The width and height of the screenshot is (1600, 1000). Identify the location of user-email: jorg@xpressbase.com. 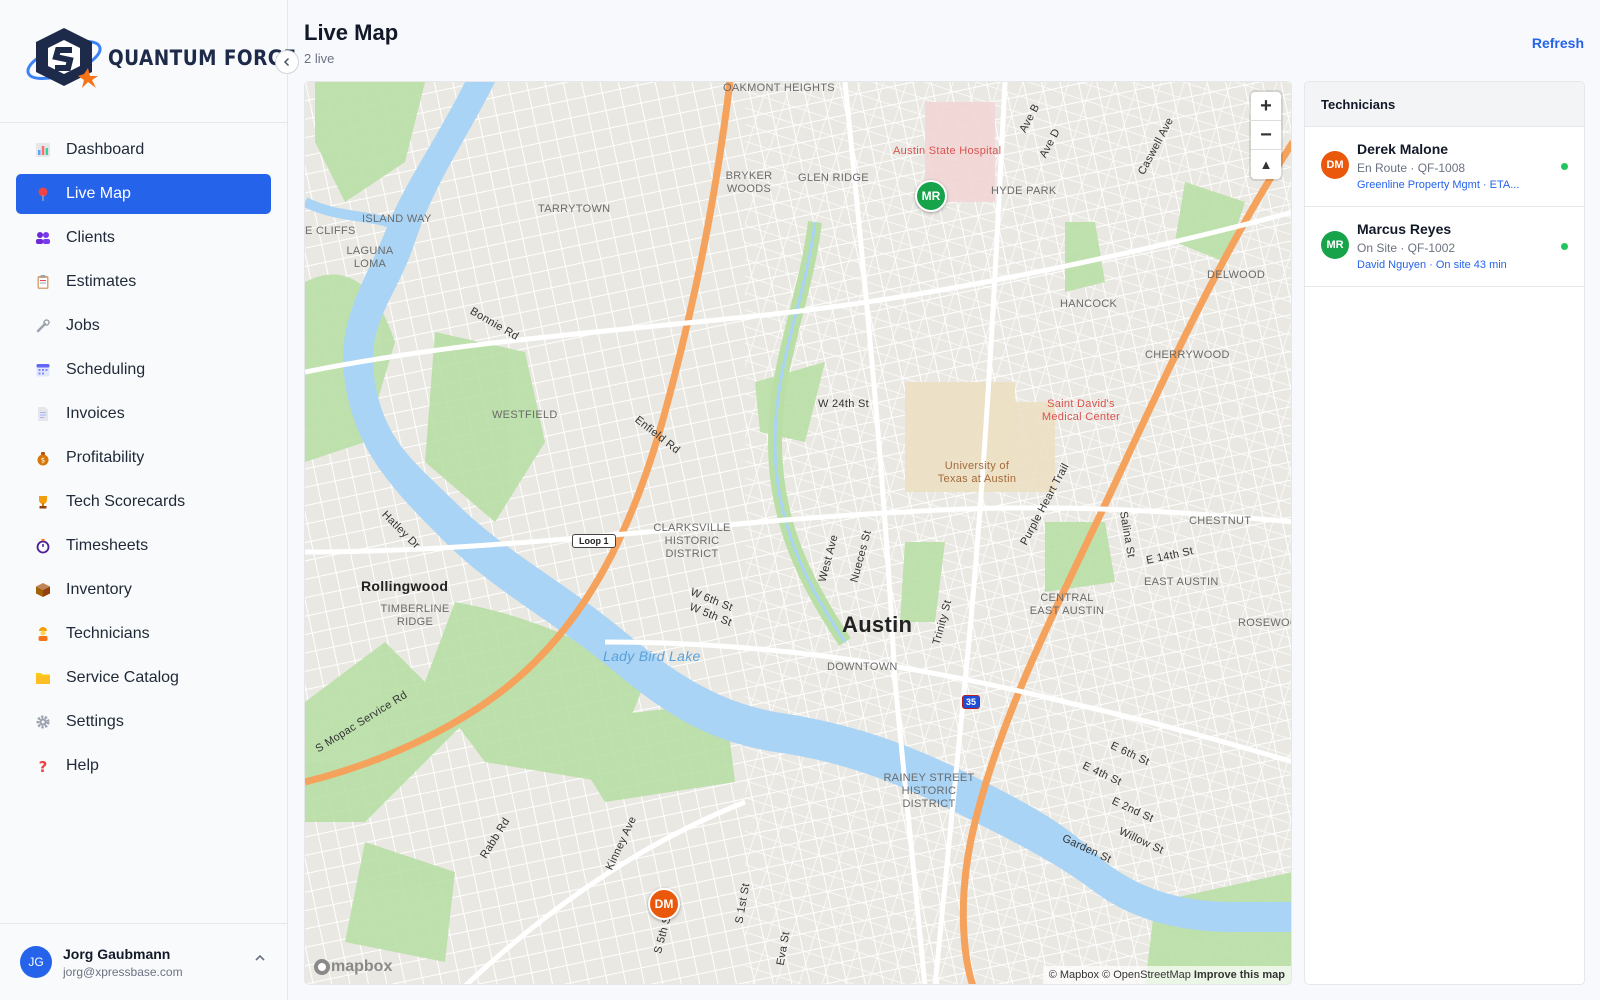
(123, 971).